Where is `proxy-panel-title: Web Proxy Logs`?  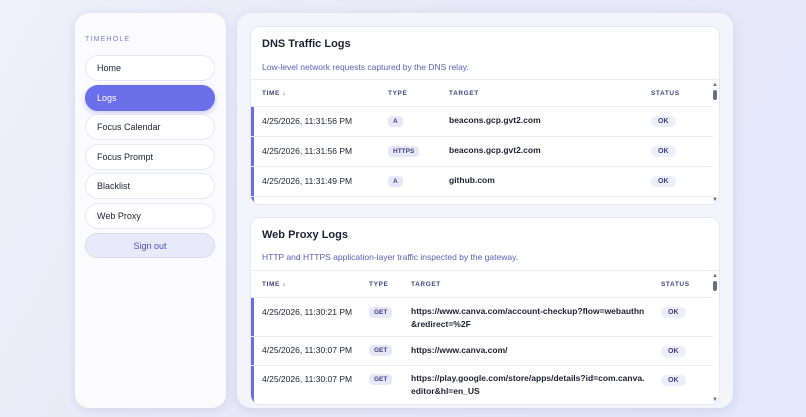
proxy-panel-title: Web Proxy Logs is located at coordinates (305, 235).